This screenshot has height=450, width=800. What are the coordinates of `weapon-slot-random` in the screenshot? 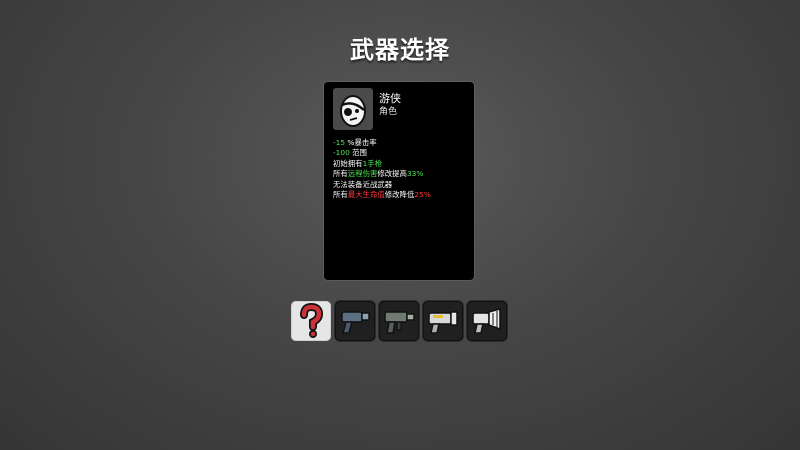 It's located at (311, 321).